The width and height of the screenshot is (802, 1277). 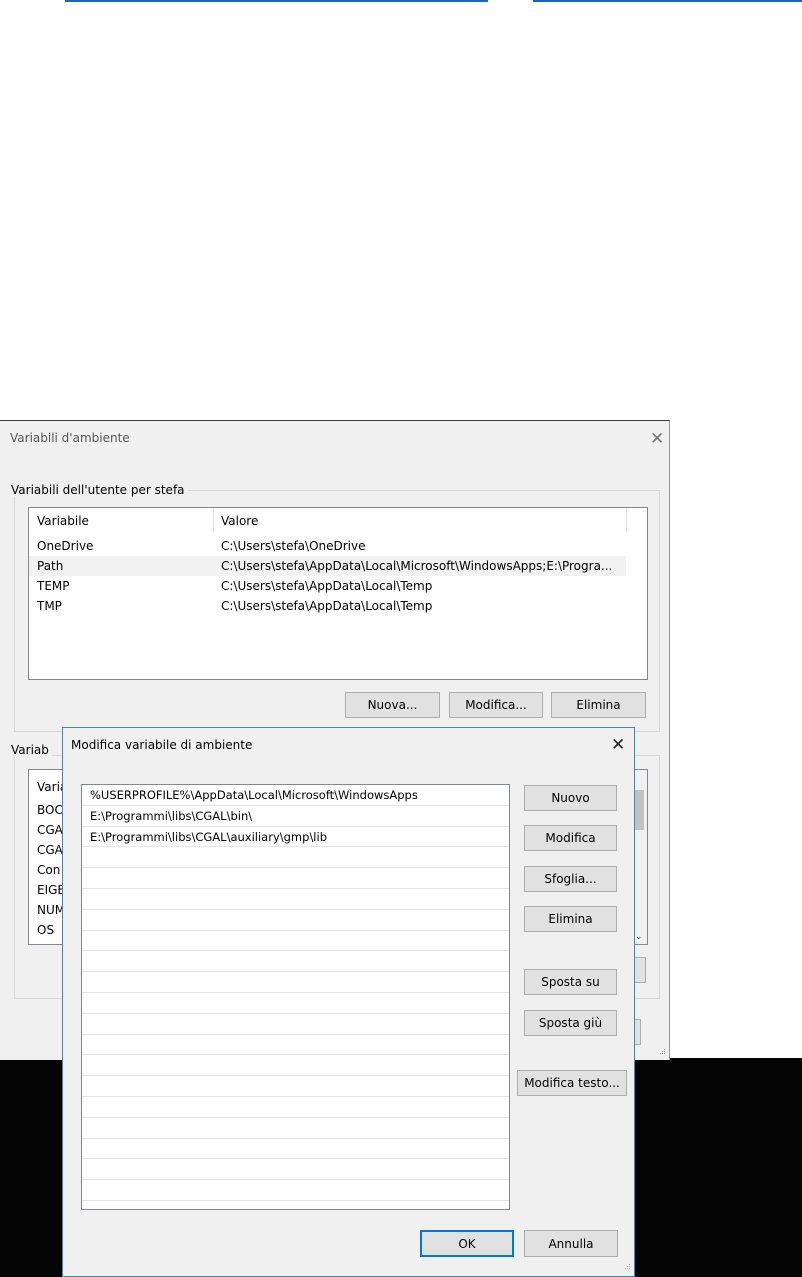 I want to click on top-border-right, so click(x=667, y=1).